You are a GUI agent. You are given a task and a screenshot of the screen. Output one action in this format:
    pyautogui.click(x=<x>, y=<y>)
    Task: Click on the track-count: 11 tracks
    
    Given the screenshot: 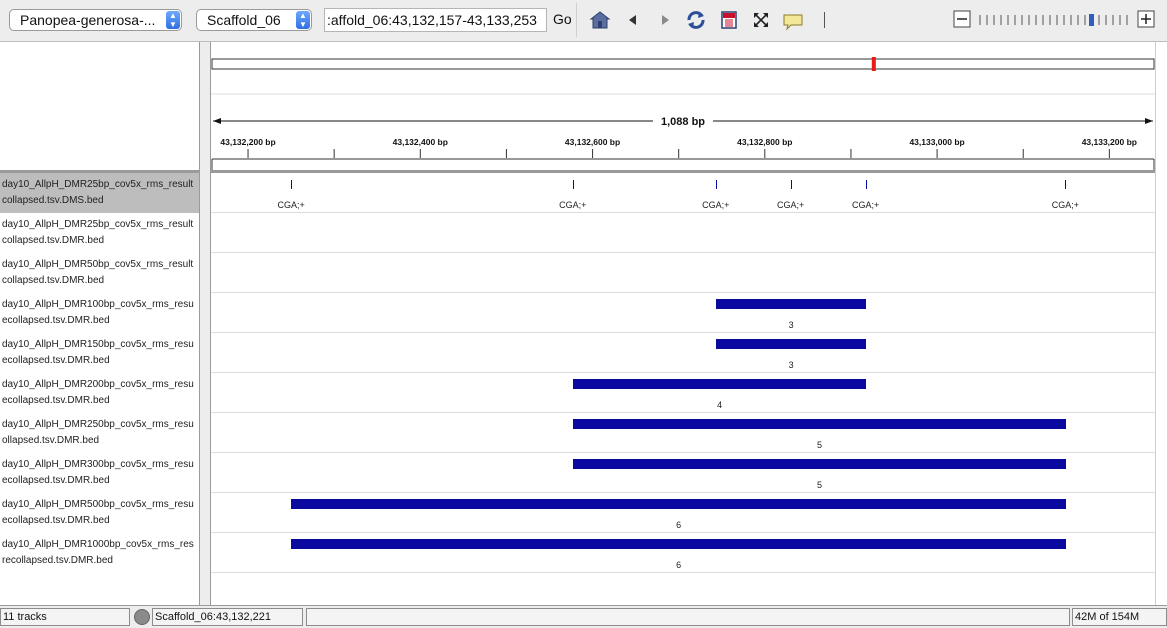 What is the action you would take?
    pyautogui.click(x=65, y=617)
    